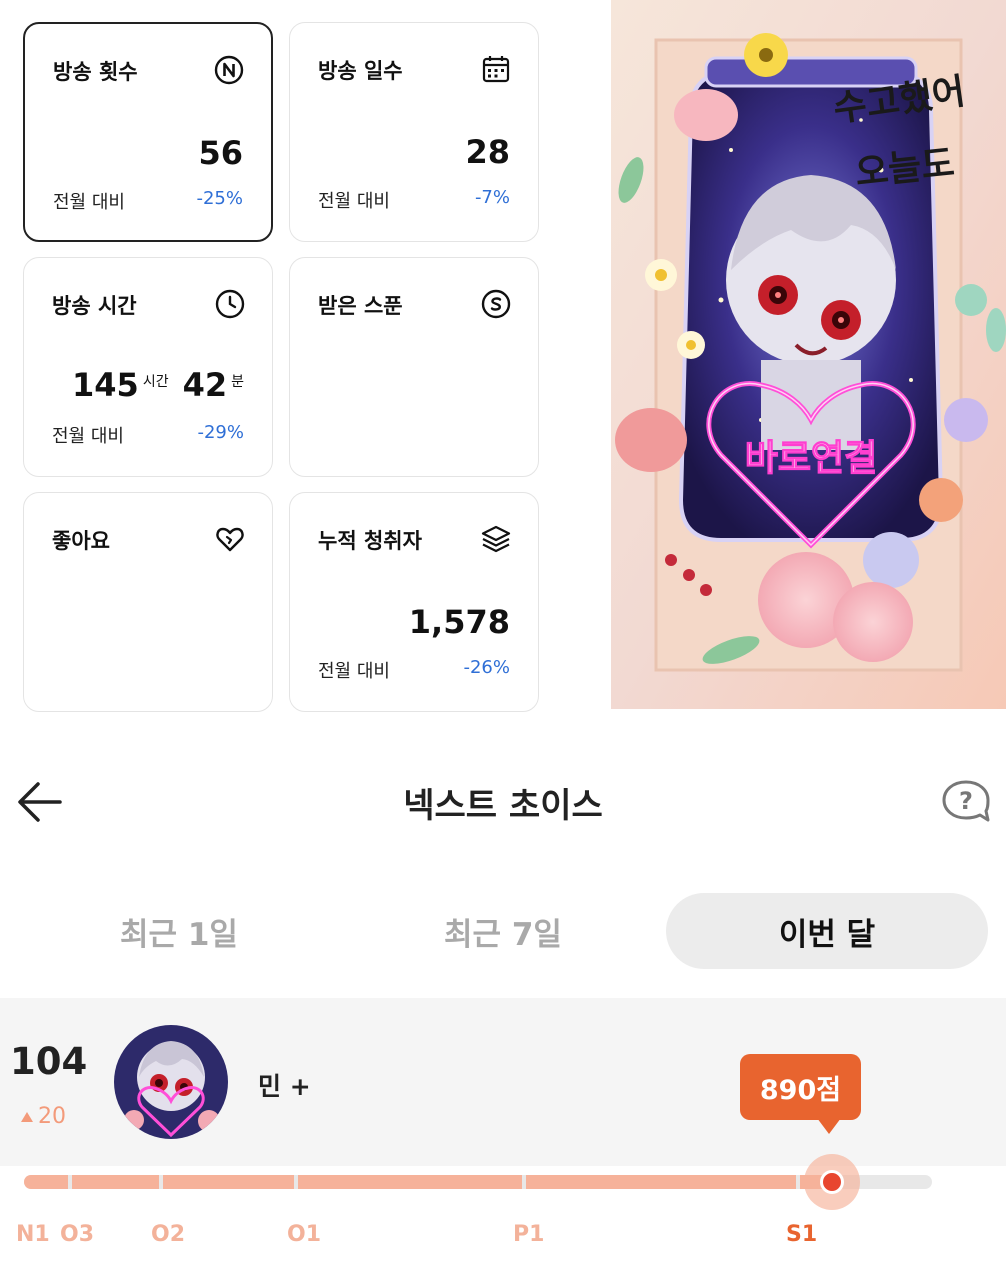  I want to click on card-delta: -7%, so click(492, 197).